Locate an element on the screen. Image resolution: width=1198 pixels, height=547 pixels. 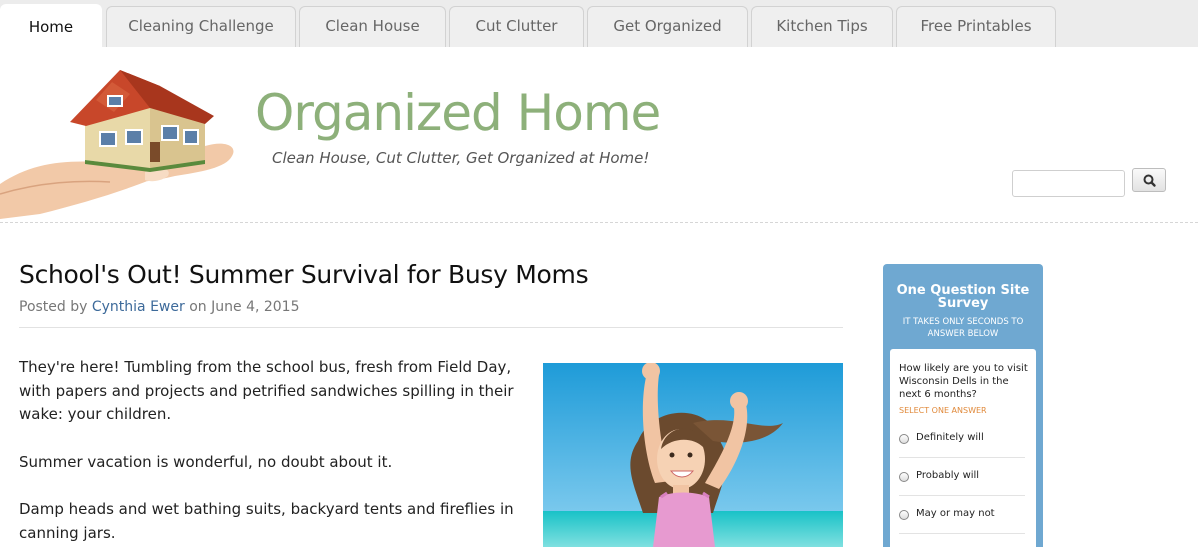
tab-get-organized: Get Organized is located at coordinates (667, 26).